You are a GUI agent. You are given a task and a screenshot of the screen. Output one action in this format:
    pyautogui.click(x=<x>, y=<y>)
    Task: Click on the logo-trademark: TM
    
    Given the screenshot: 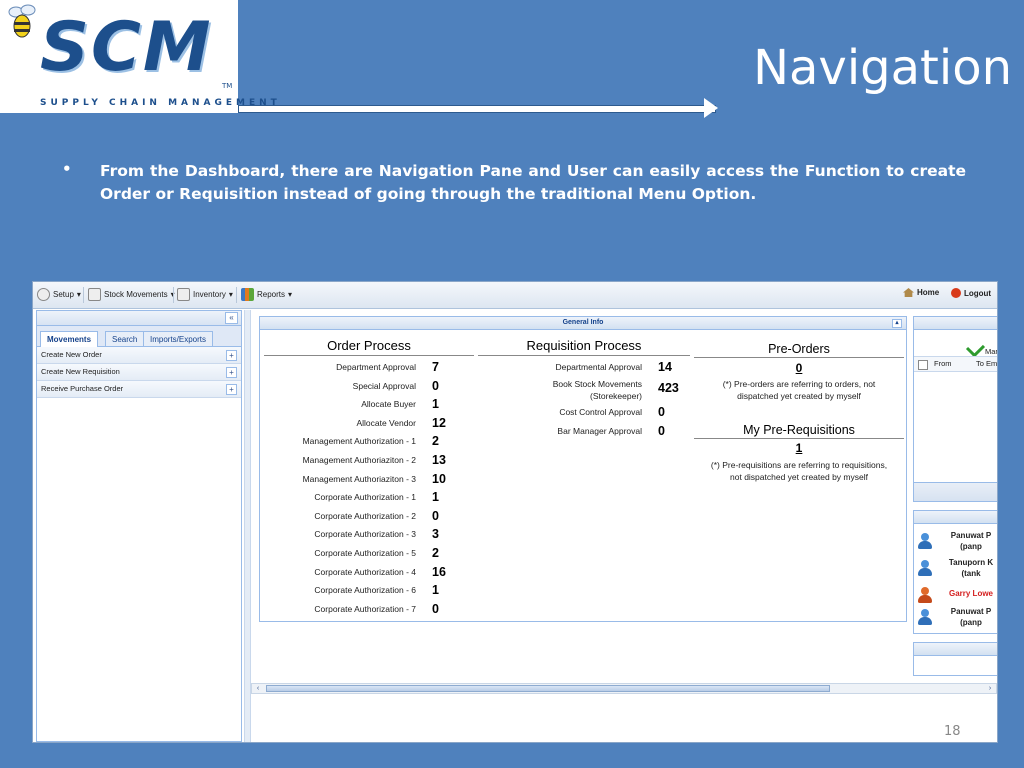 What is the action you would take?
    pyautogui.click(x=227, y=86)
    